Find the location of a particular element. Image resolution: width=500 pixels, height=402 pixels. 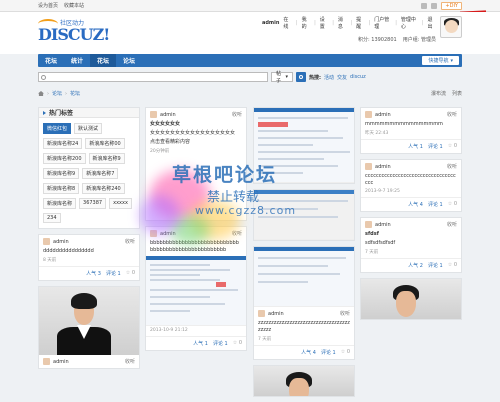

usergroup-link: 用户组: 管理员 is located at coordinates (419, 39).